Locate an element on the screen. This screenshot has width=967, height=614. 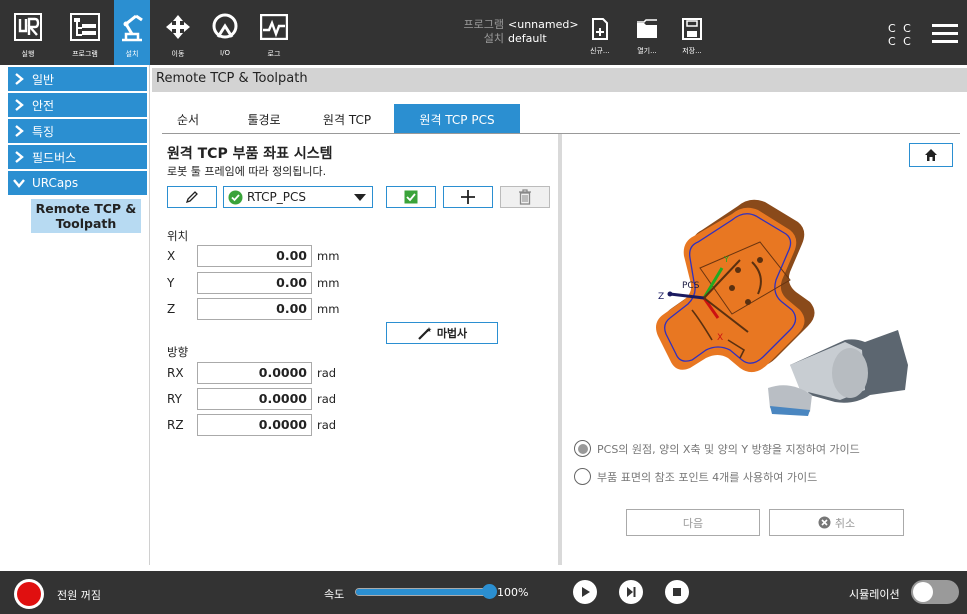
orientation-ry-row: RY 0.0000 rad is located at coordinates (267, 399).